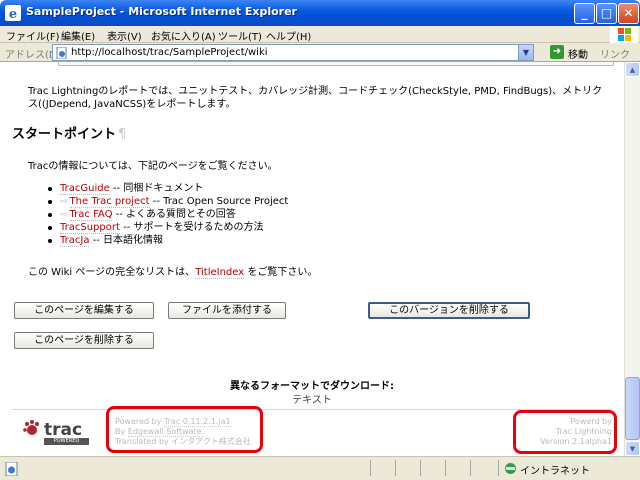  Describe the element at coordinates (64, 134) in the screenshot. I see `heading-text: スタートポイント` at that location.